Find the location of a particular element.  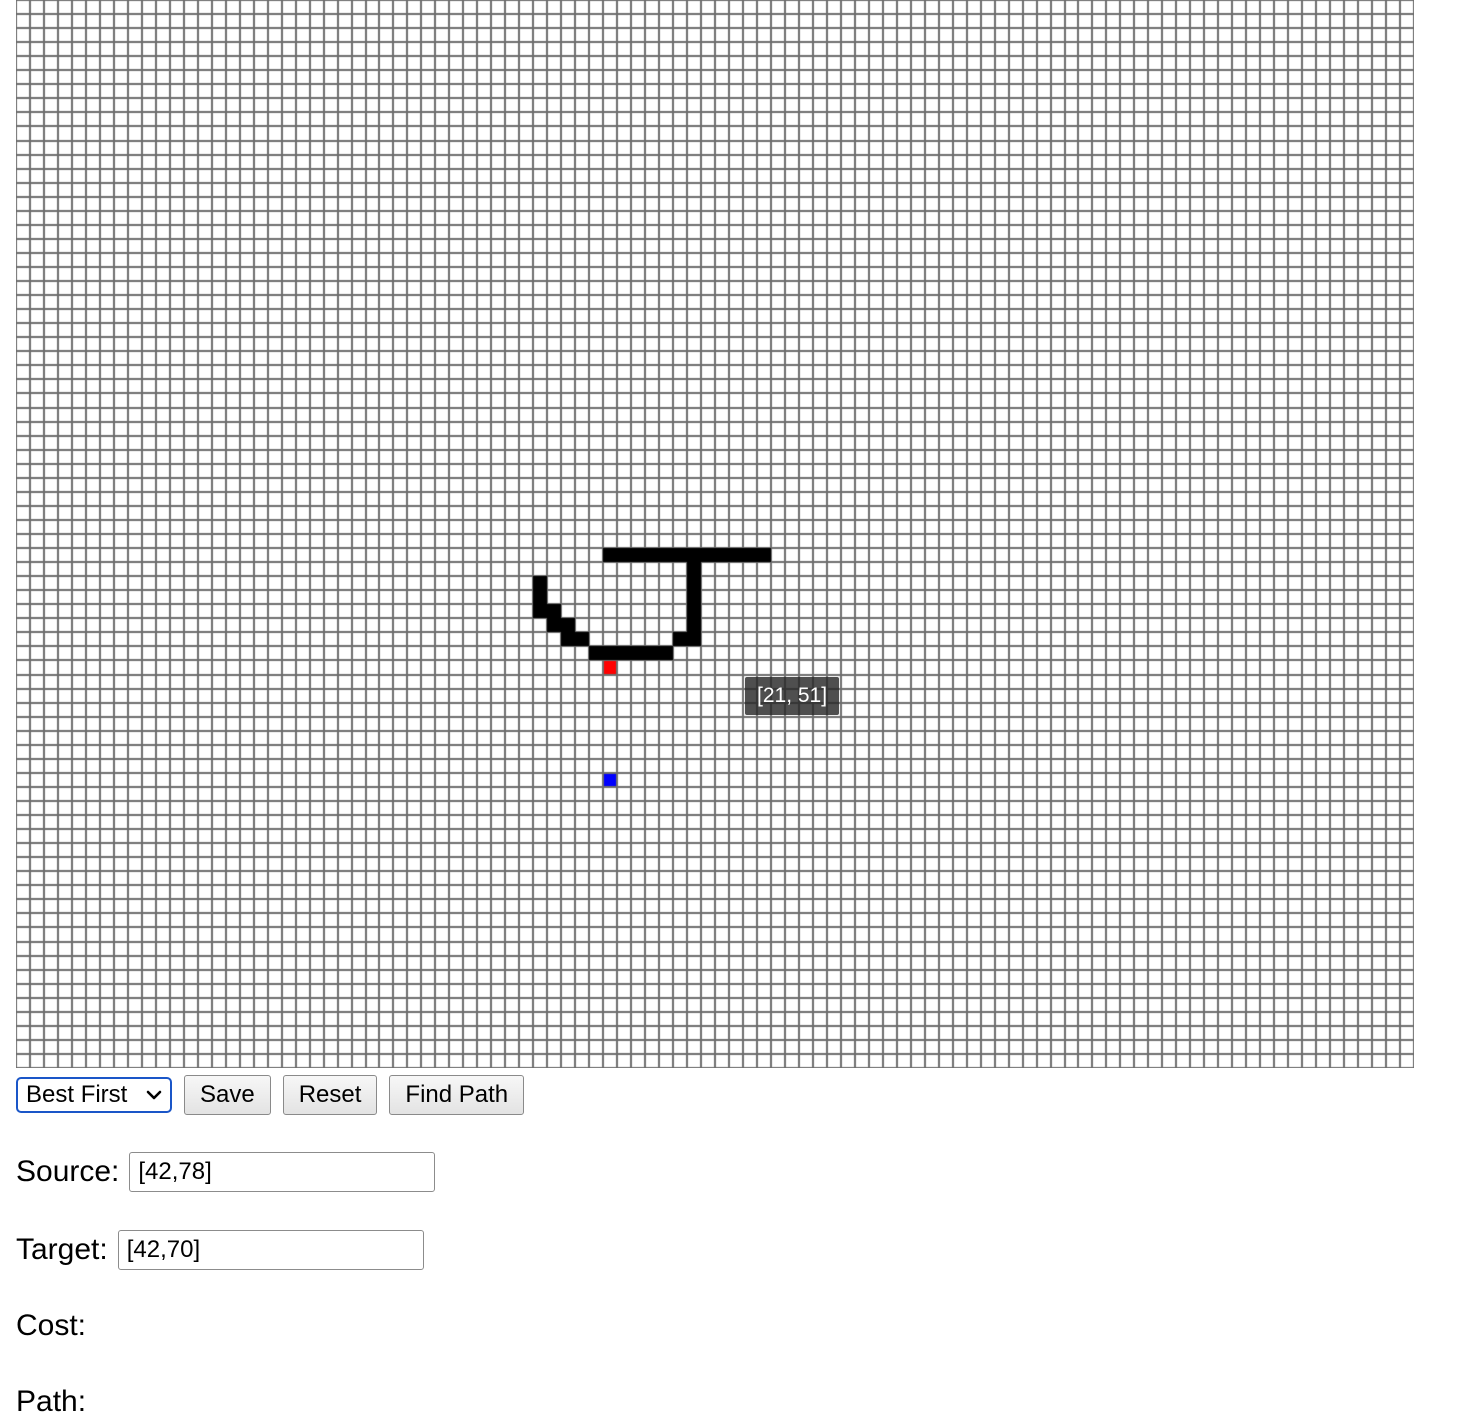

algorithm-select-value: Best First is located at coordinates (77, 1094).